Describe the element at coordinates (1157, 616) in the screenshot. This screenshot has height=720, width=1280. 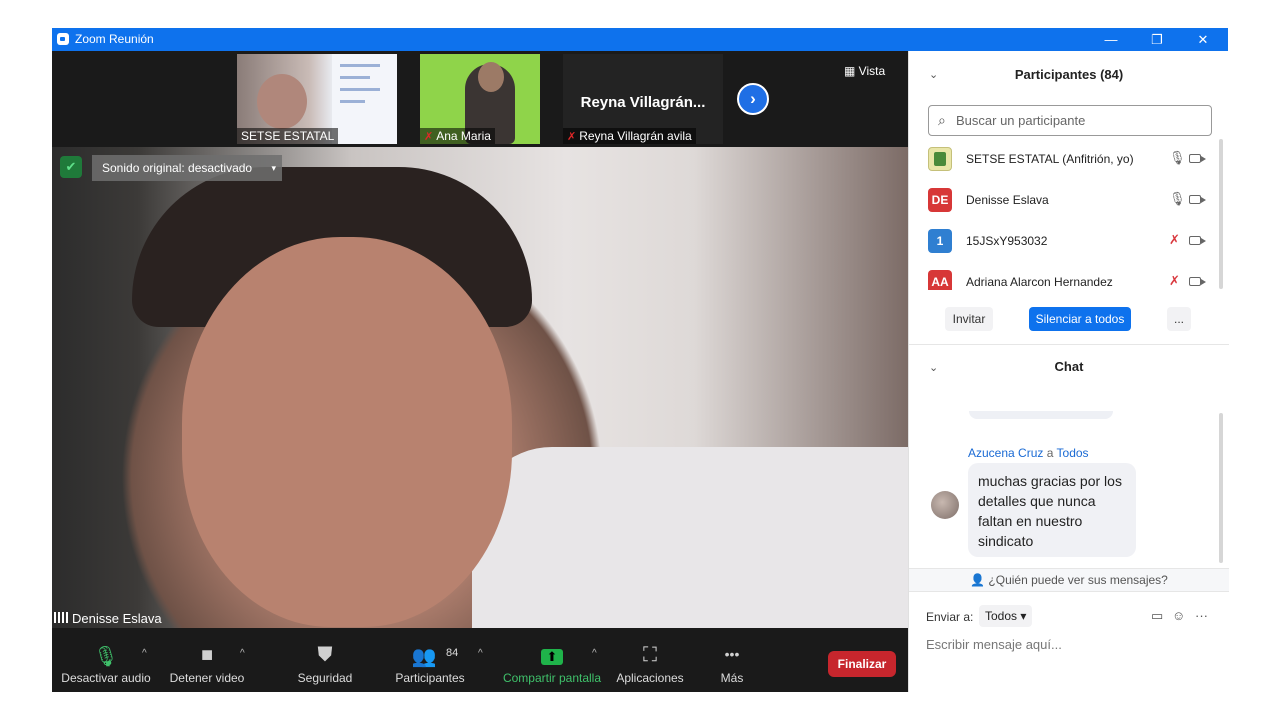
I see `file-icon: ▭` at that location.